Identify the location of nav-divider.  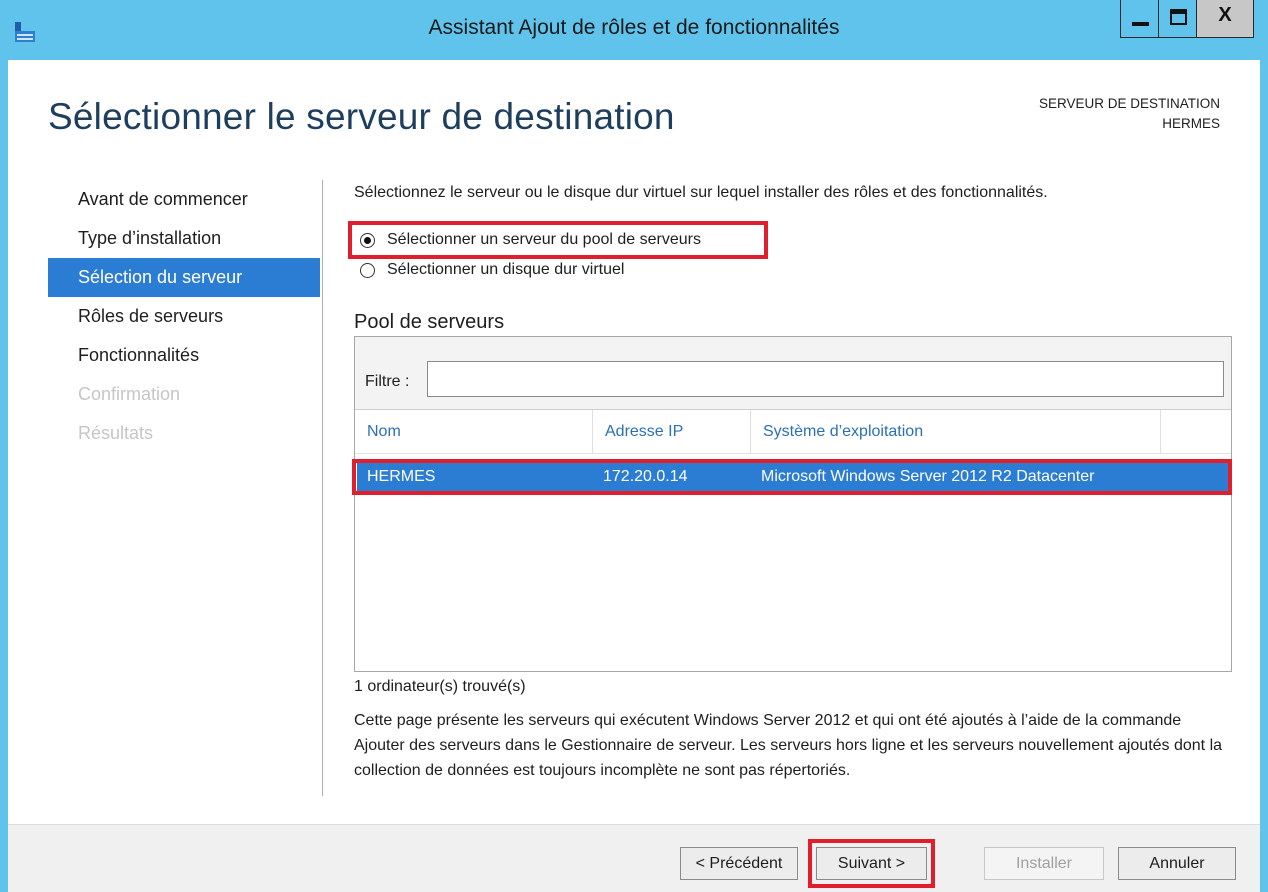
(322, 488).